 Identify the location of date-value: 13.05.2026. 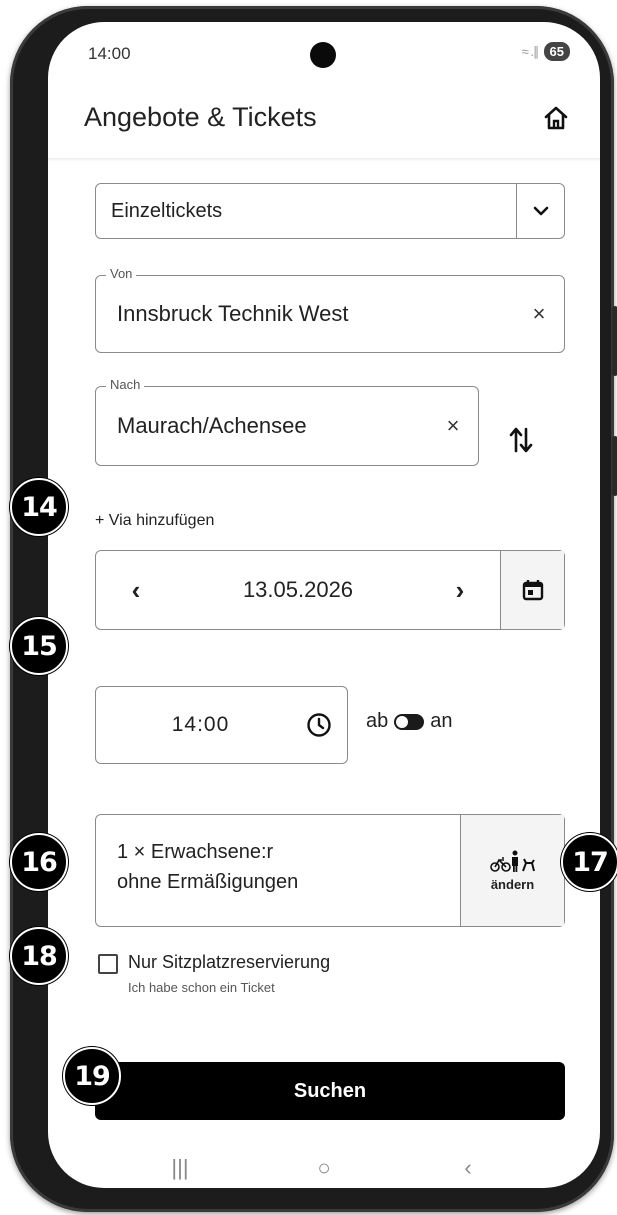
(298, 589).